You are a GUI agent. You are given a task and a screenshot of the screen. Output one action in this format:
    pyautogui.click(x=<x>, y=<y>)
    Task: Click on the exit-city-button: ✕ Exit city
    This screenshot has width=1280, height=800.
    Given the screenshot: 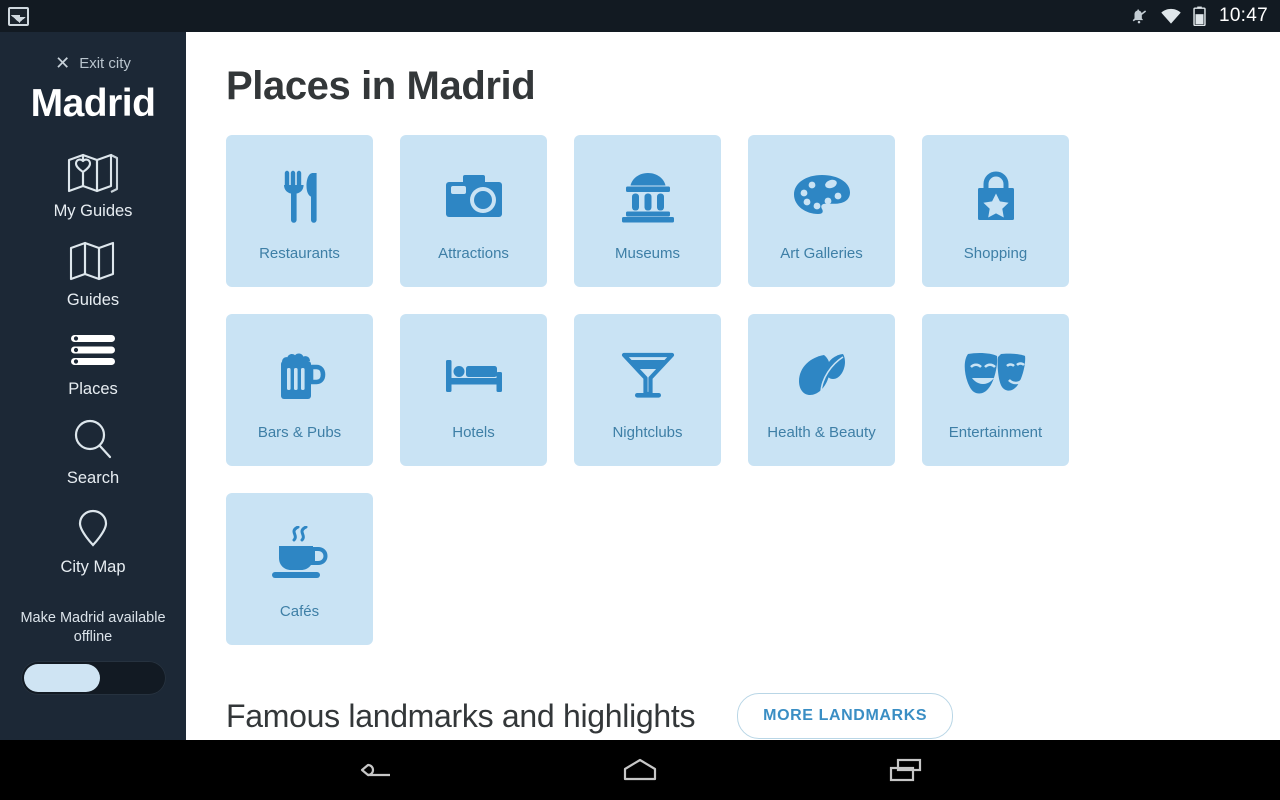 What is the action you would take?
    pyautogui.click(x=93, y=63)
    